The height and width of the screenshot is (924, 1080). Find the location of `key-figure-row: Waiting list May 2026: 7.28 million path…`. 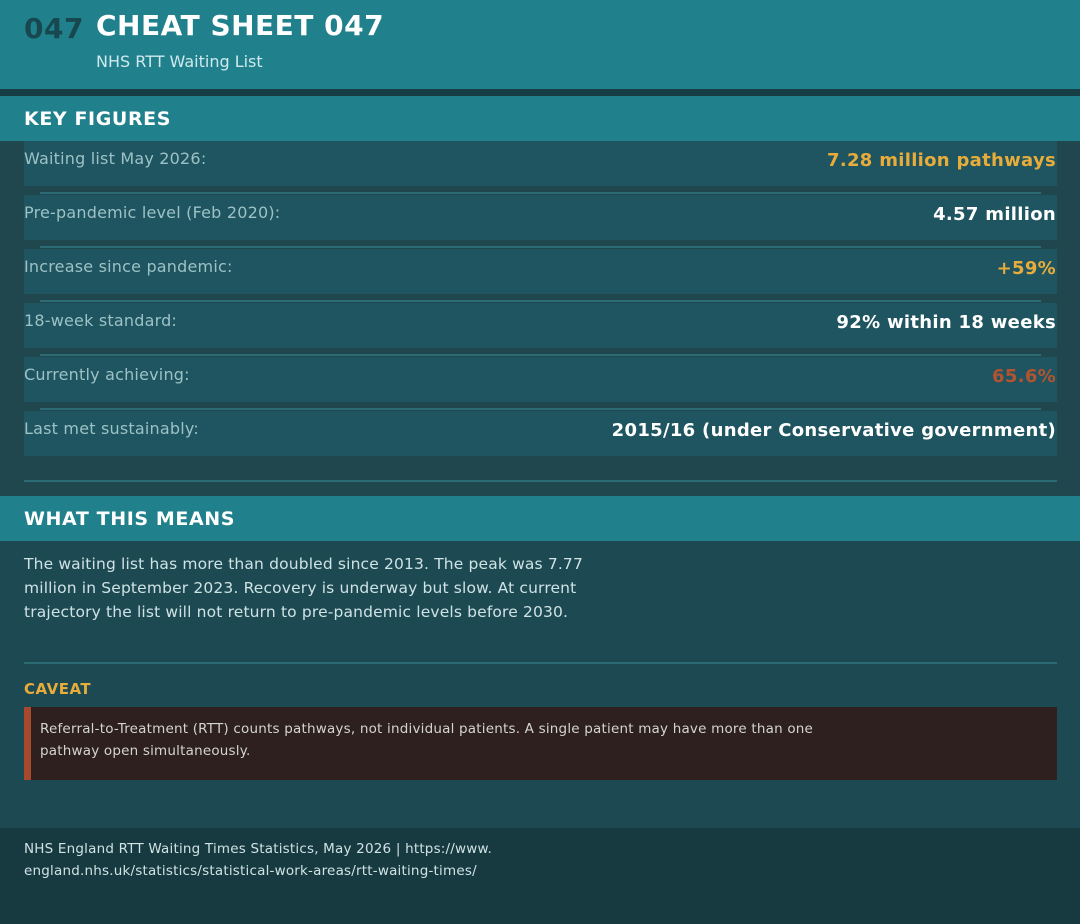

key-figure-row: Waiting list May 2026: 7.28 million path… is located at coordinates (540, 163).